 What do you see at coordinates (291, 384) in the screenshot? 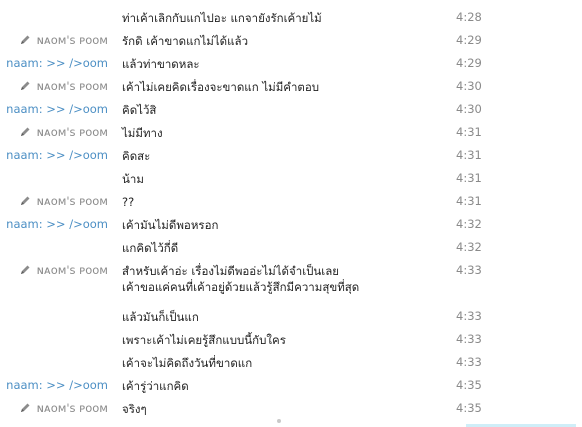
I see `message-row: naam: >> />oom เค้ารู่ว่าแกคิด 4:35` at bounding box center [291, 384].